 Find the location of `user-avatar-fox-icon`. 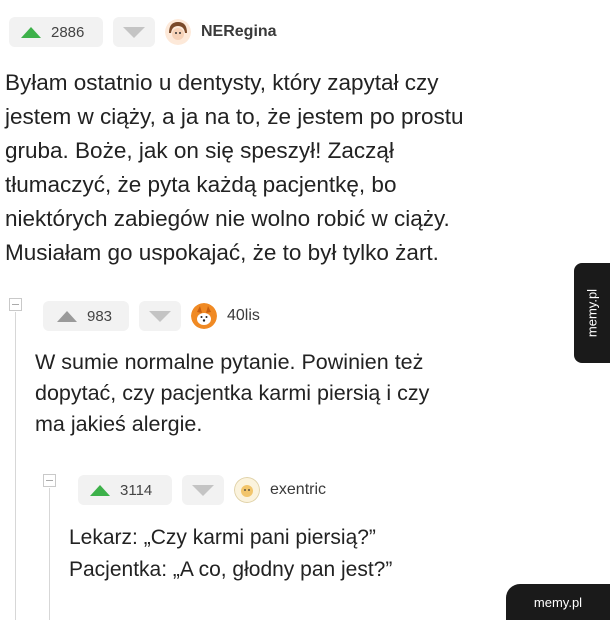

user-avatar-fox-icon is located at coordinates (204, 316).